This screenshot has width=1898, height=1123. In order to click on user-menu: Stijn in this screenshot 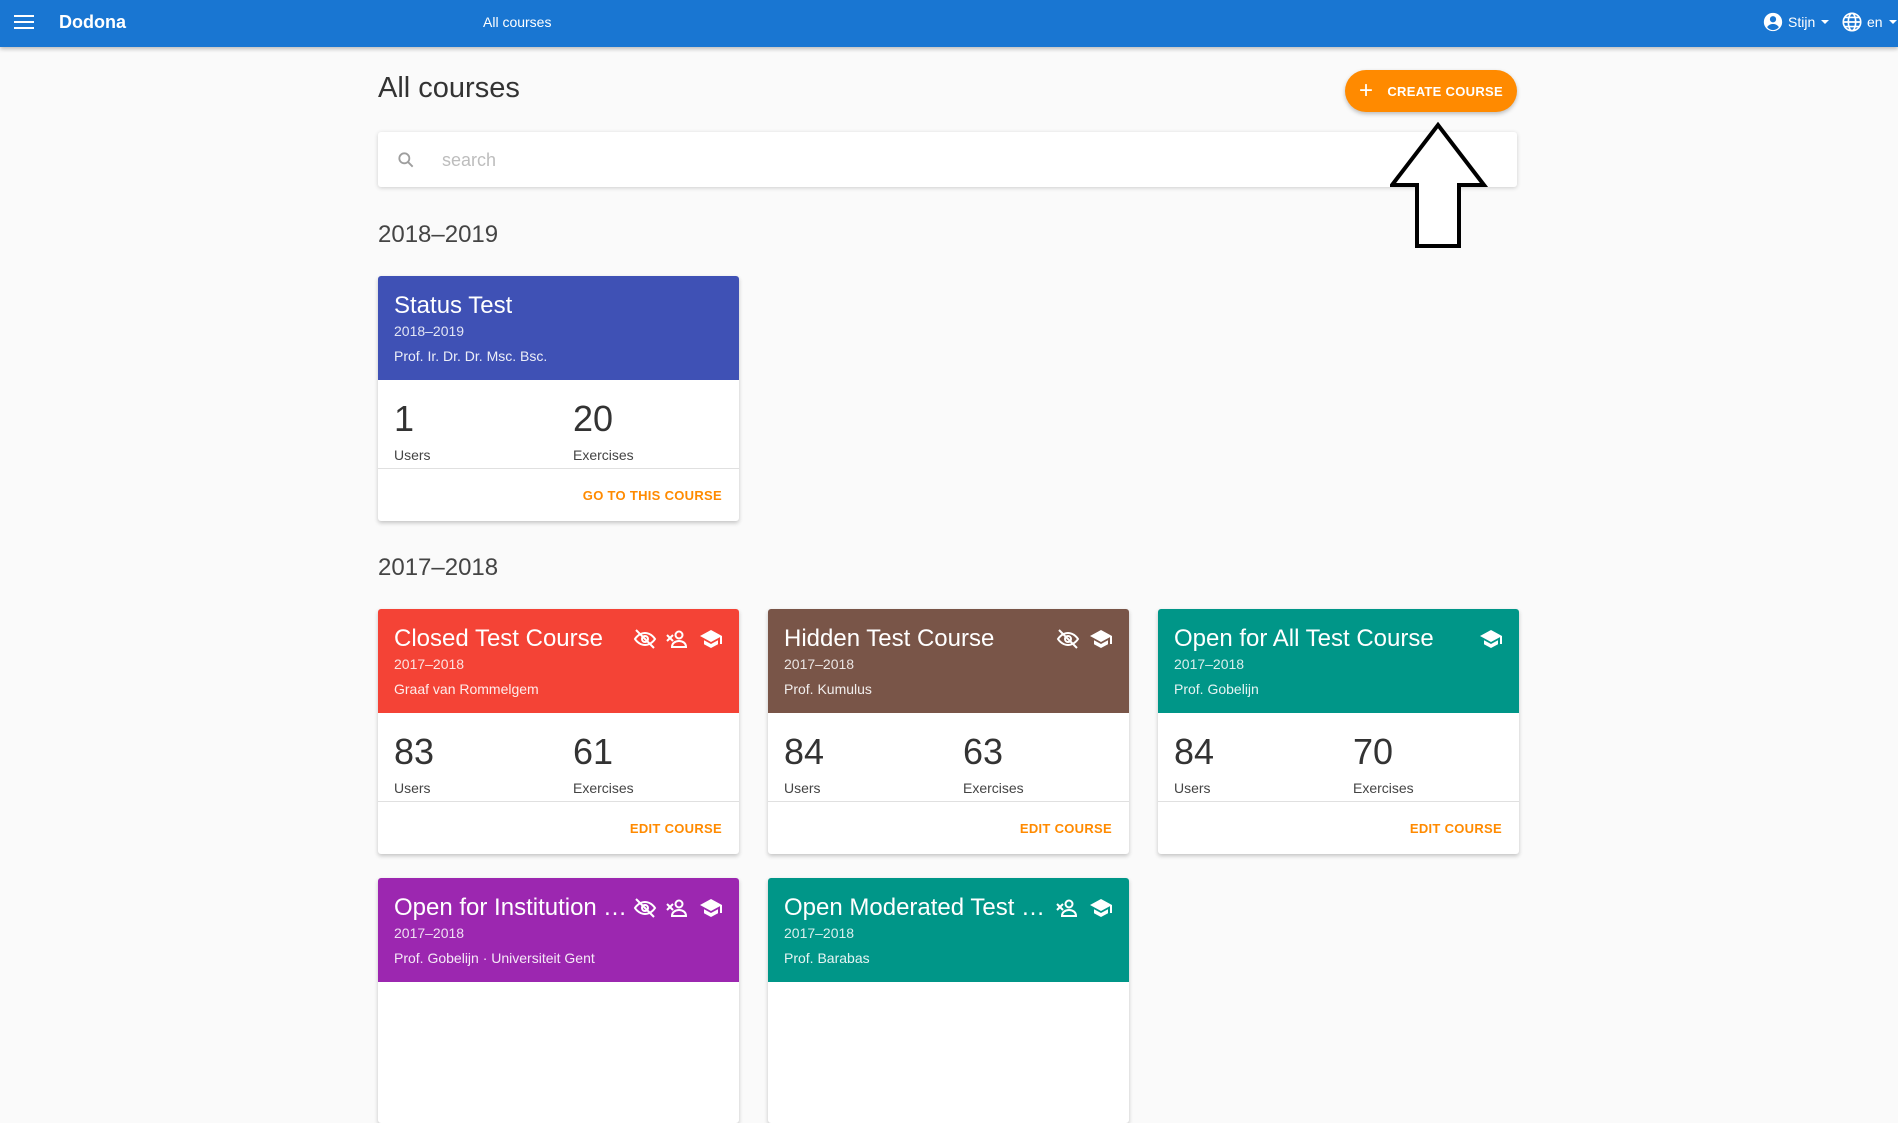, I will do `click(1796, 22)`.